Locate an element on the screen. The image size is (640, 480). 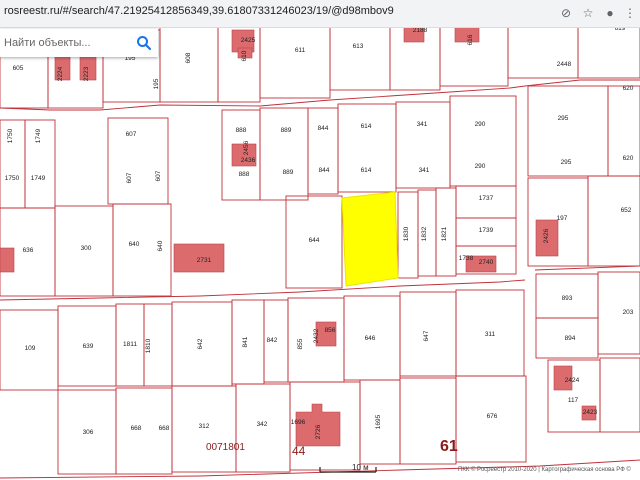
parcel-number-label: 1810 is located at coordinates (148, 345).